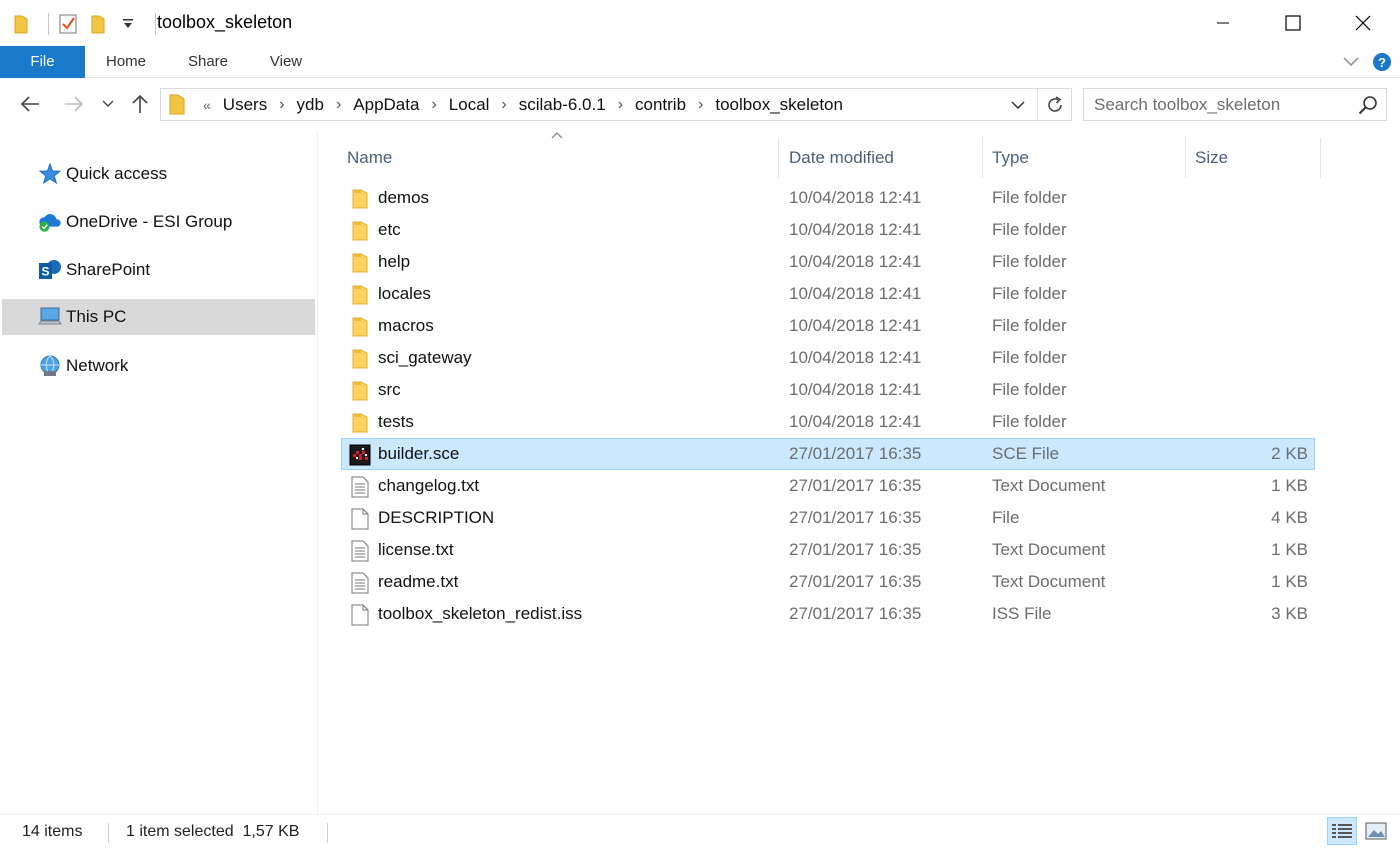 The image size is (1400, 848). Describe the element at coordinates (42, 62) in the screenshot. I see `tab-file: File` at that location.